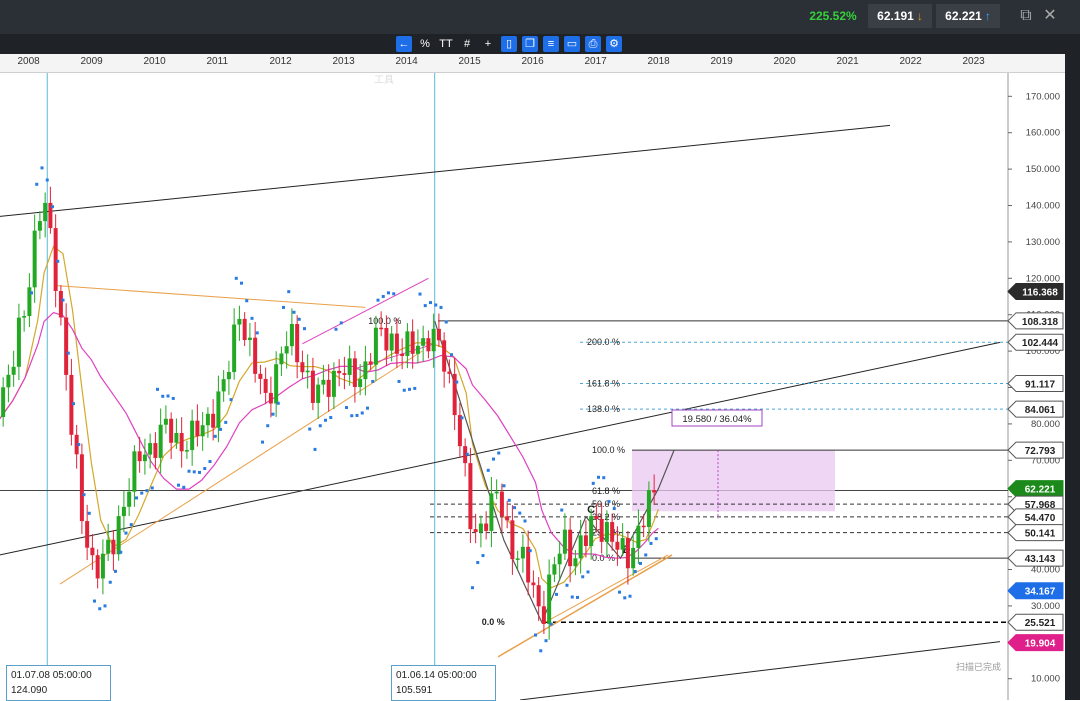 This screenshot has height=701, width=1080. What do you see at coordinates (551, 44) in the screenshot?
I see `align-icon: ≡` at bounding box center [551, 44].